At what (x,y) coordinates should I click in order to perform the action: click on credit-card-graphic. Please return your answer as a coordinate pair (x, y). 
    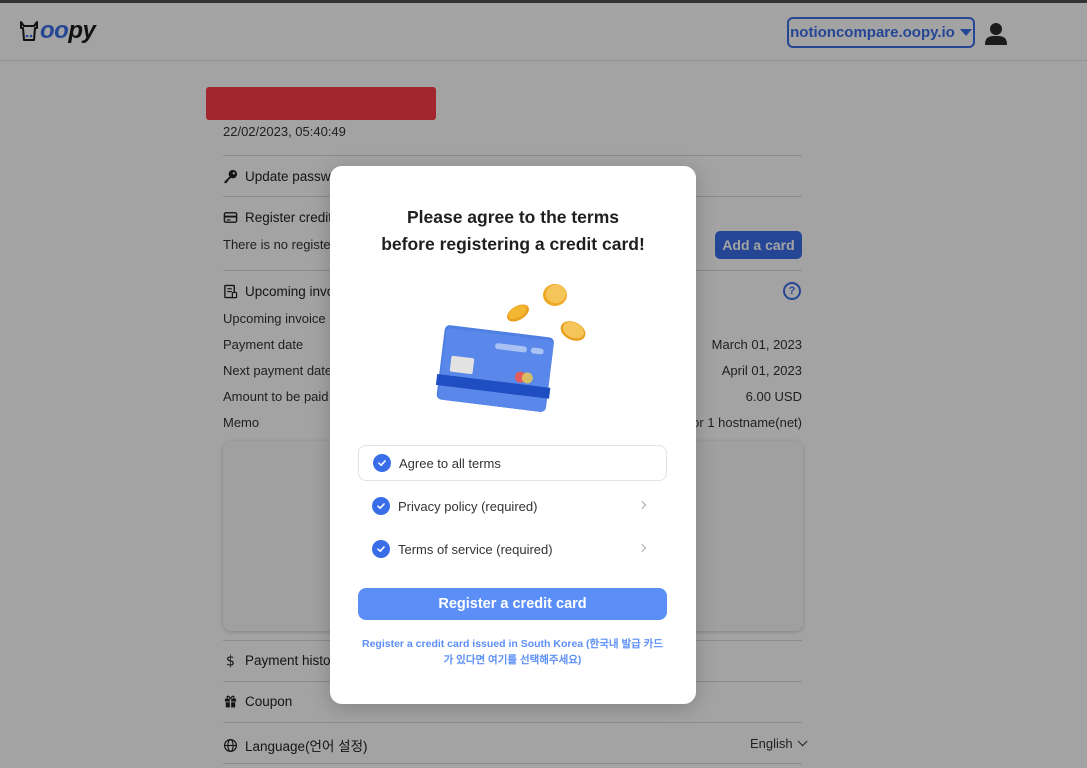
    Looking at the image, I should click on (494, 368).